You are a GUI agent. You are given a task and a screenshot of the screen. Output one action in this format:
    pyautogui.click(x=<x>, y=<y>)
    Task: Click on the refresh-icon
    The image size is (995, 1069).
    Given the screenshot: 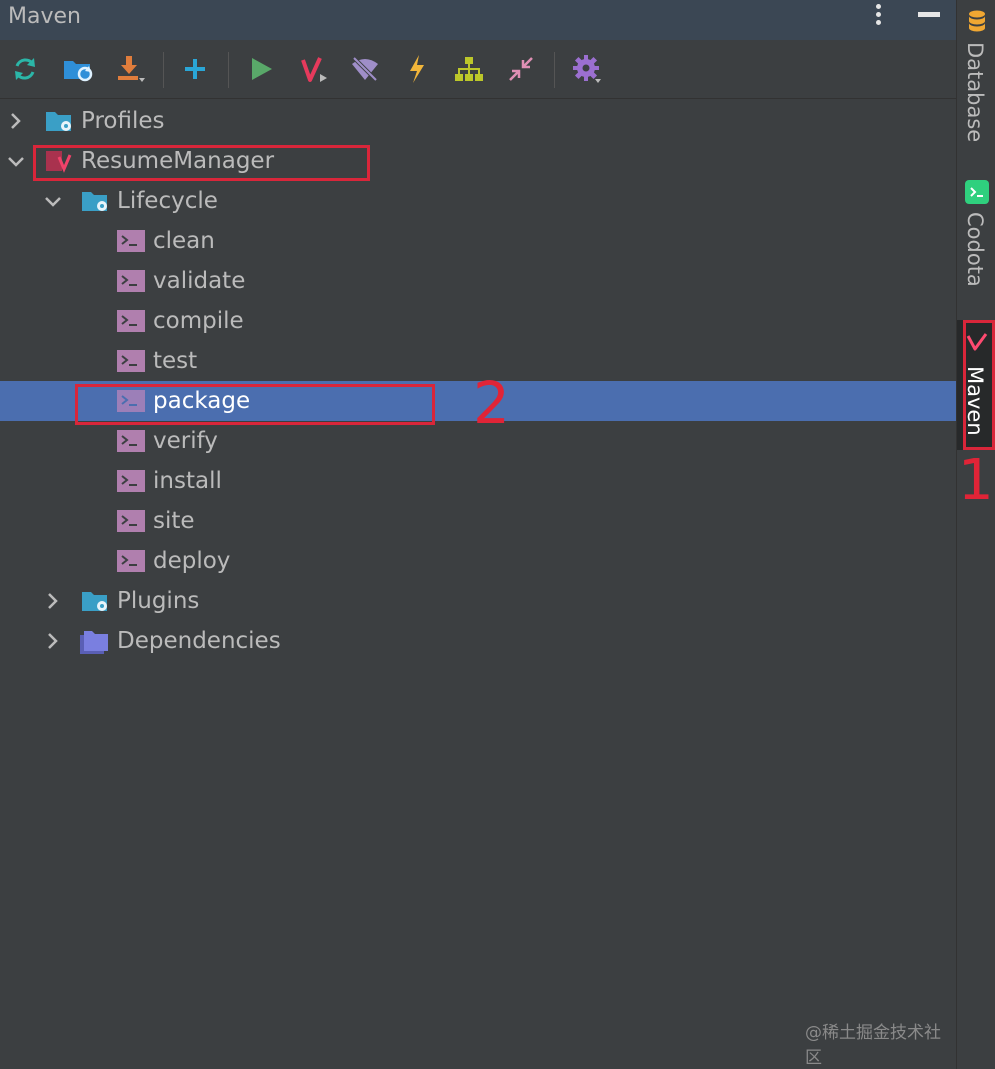 What is the action you would take?
    pyautogui.click(x=25, y=69)
    